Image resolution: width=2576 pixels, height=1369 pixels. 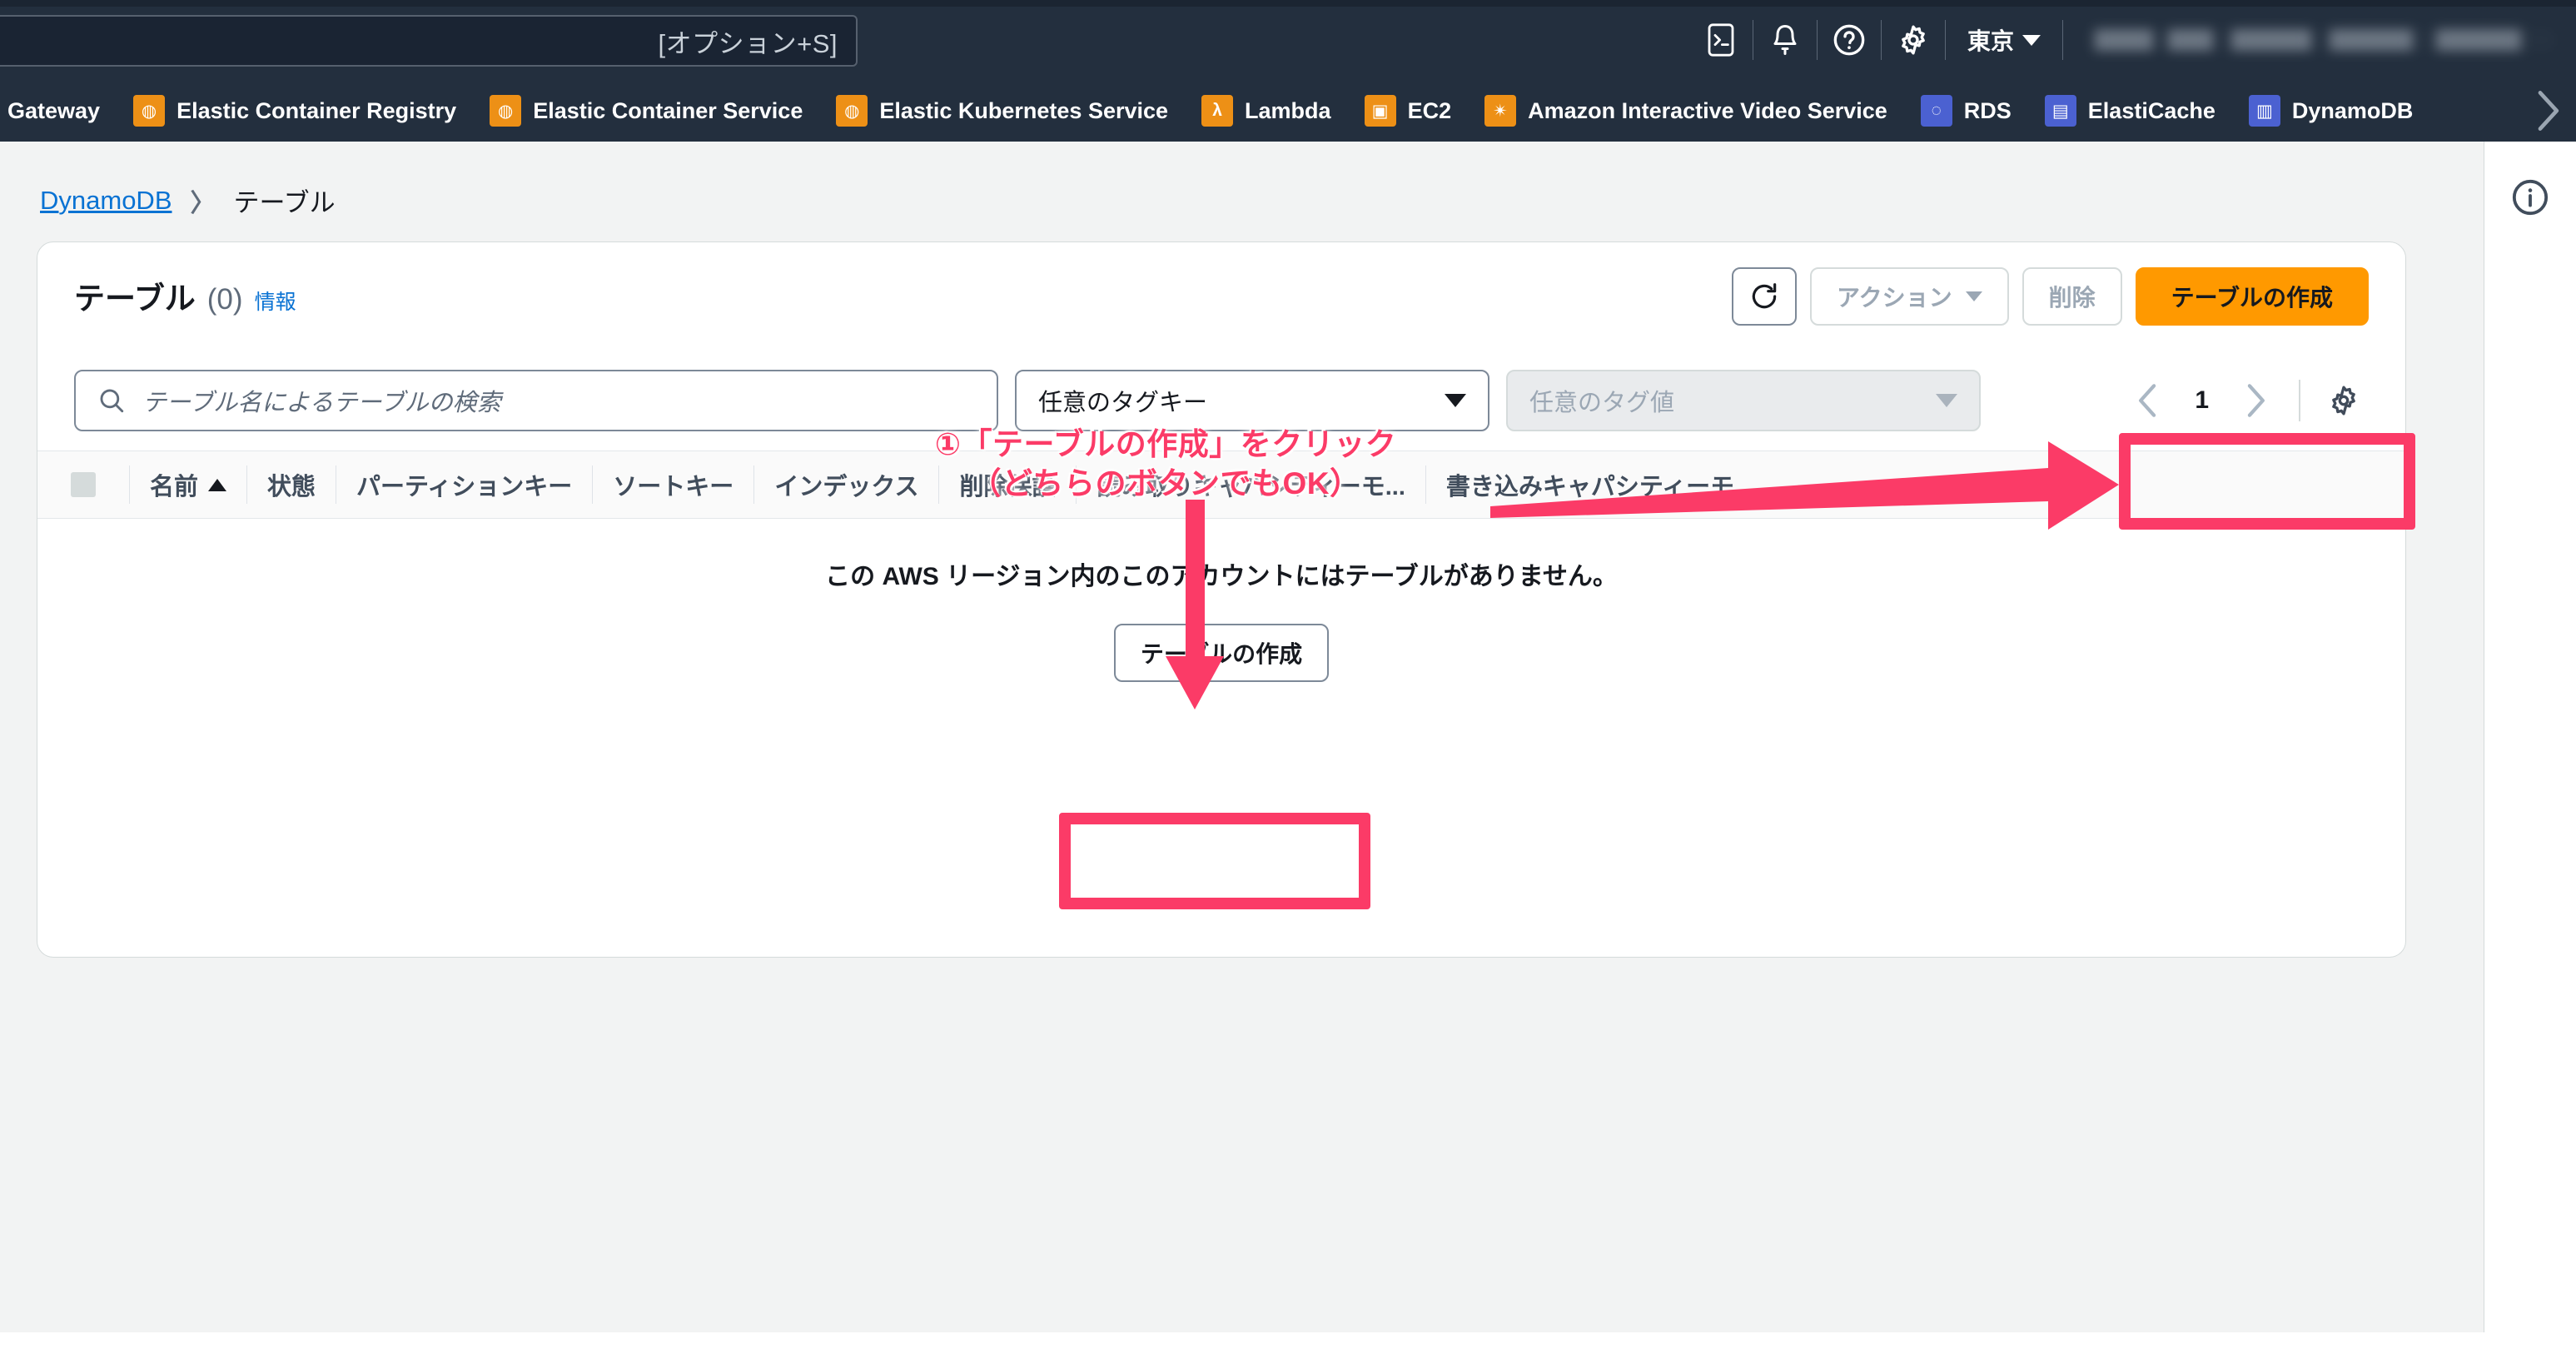 What do you see at coordinates (2344, 401) in the screenshot?
I see `table-preferences-gear-icon` at bounding box center [2344, 401].